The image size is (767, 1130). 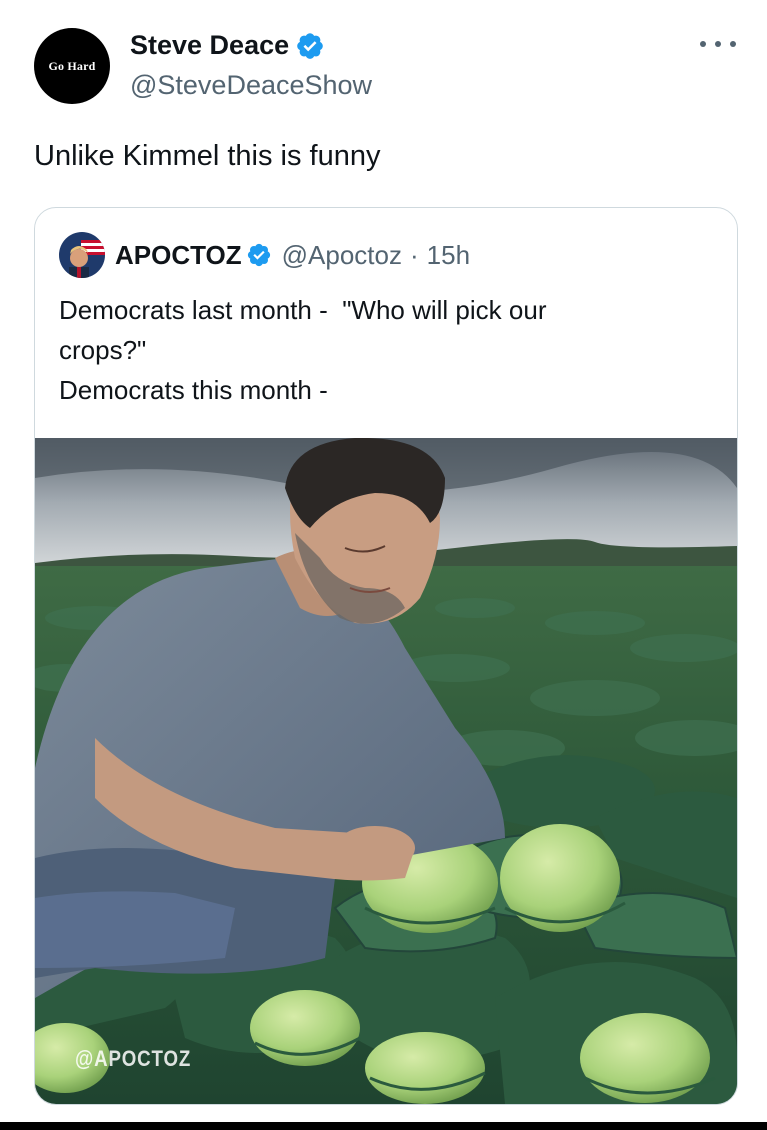 What do you see at coordinates (103, 350) in the screenshot?
I see `quoted-text-line: crops?"` at bounding box center [103, 350].